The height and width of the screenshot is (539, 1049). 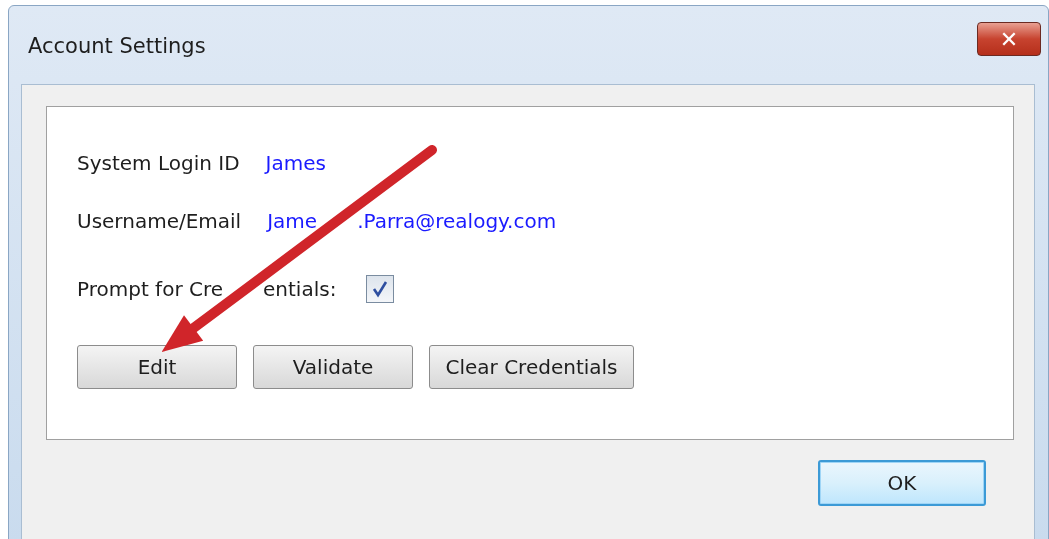 I want to click on action-button: Edit, so click(x=157, y=367).